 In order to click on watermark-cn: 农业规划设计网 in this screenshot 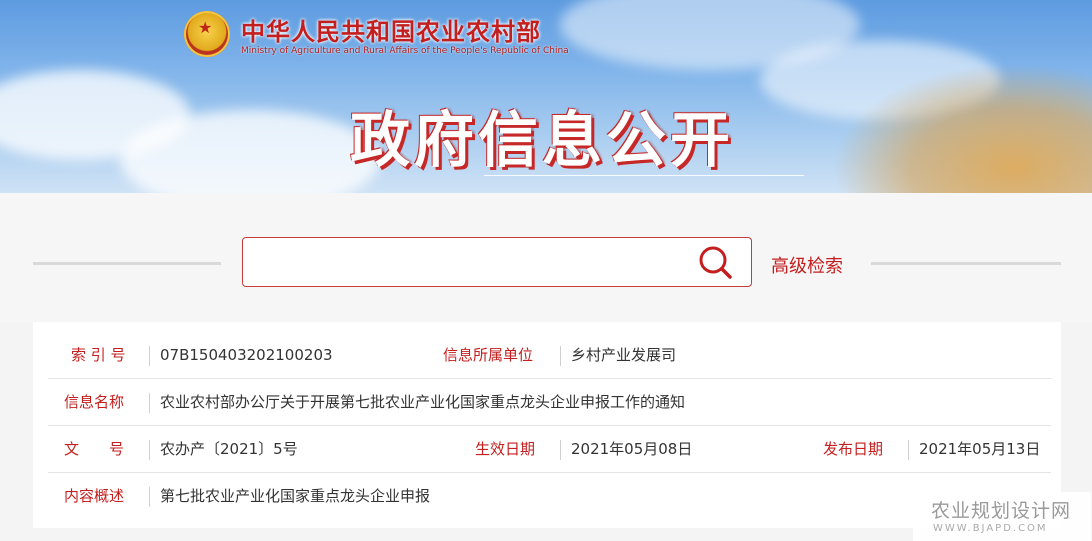, I will do `click(1001, 511)`.